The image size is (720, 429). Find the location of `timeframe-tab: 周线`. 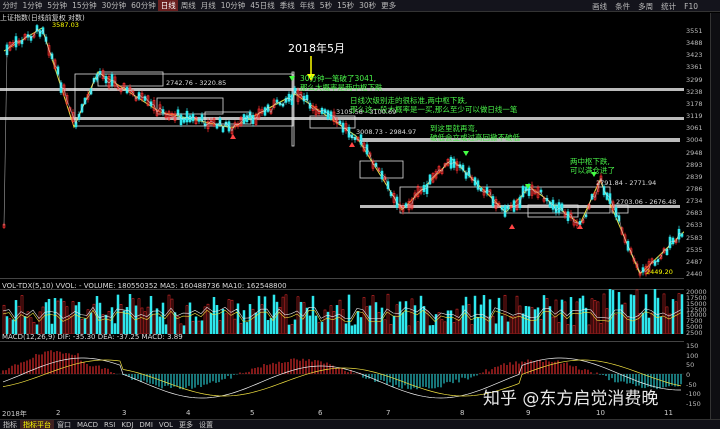

timeframe-tab: 周线 is located at coordinates (188, 5).